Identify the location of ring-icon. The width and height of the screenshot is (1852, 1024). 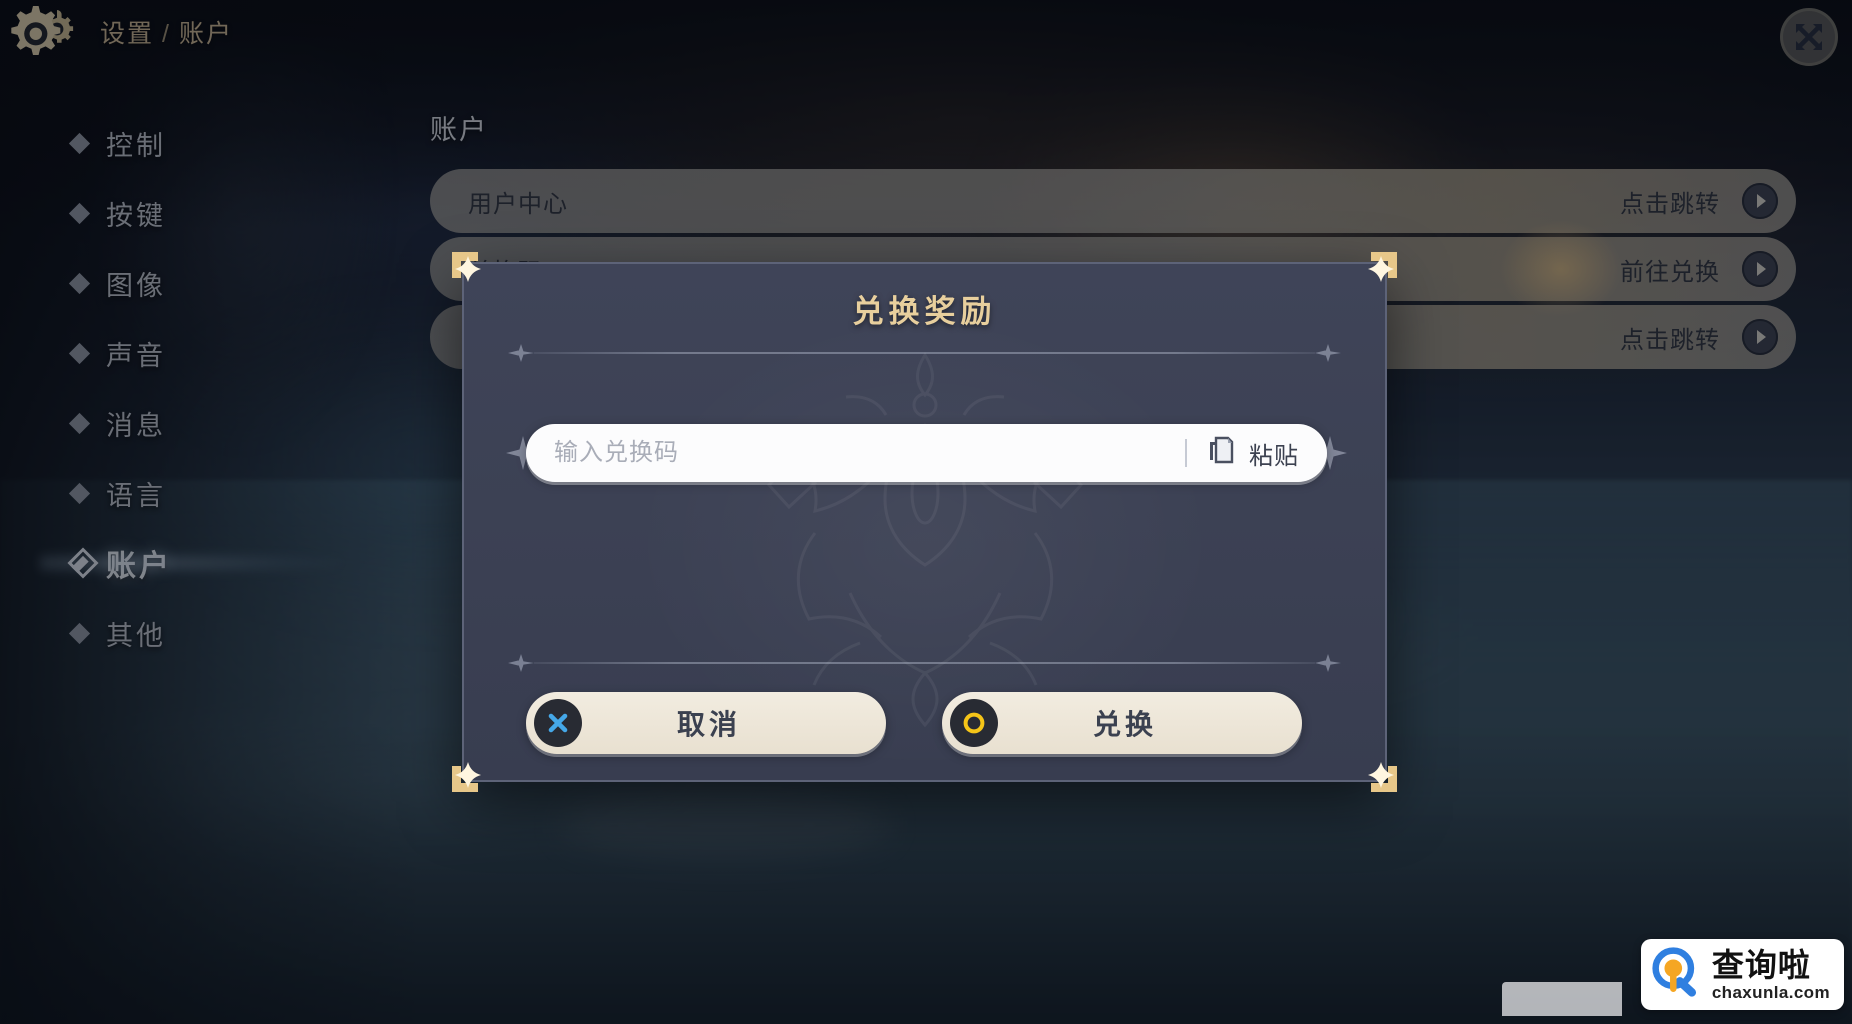
(974, 723).